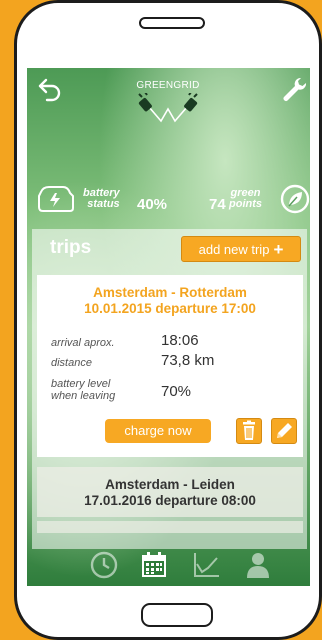 The width and height of the screenshot is (322, 640). I want to click on nav-clock, so click(104, 565).